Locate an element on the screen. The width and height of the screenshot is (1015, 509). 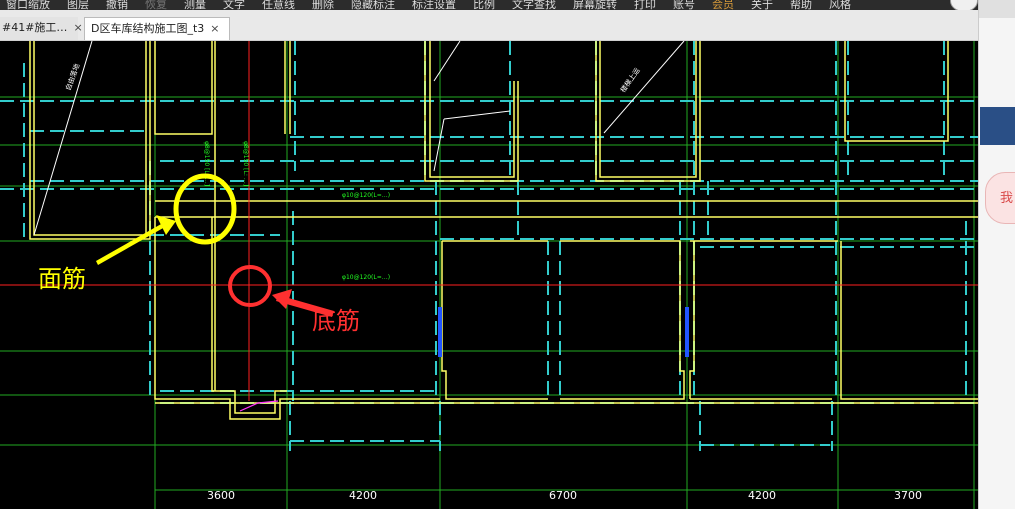
menu-item: 风格 is located at coordinates (842, 5).